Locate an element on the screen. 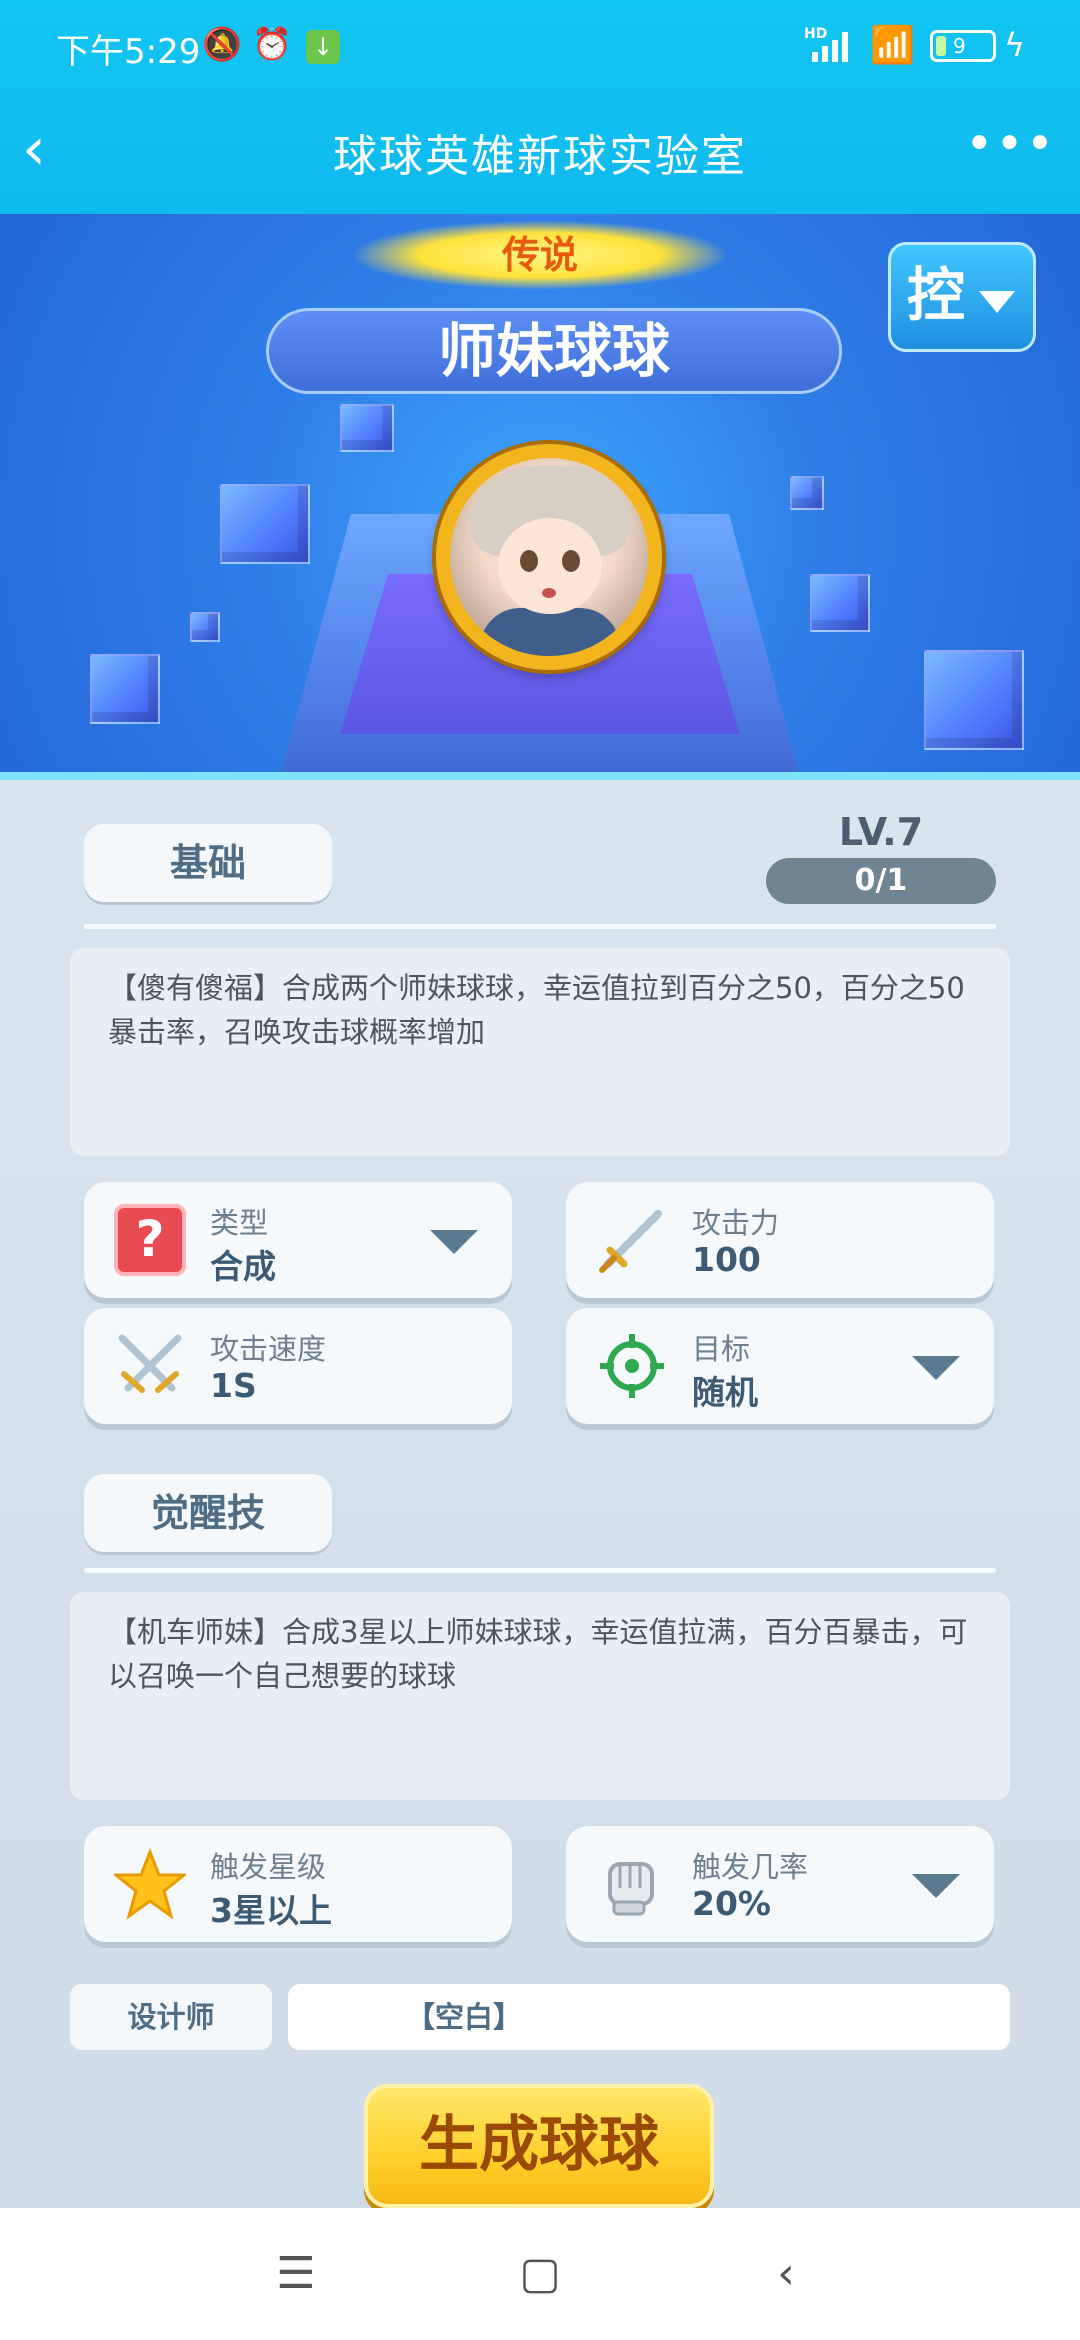 The height and width of the screenshot is (2340, 1080). star-icon is located at coordinates (150, 1884).